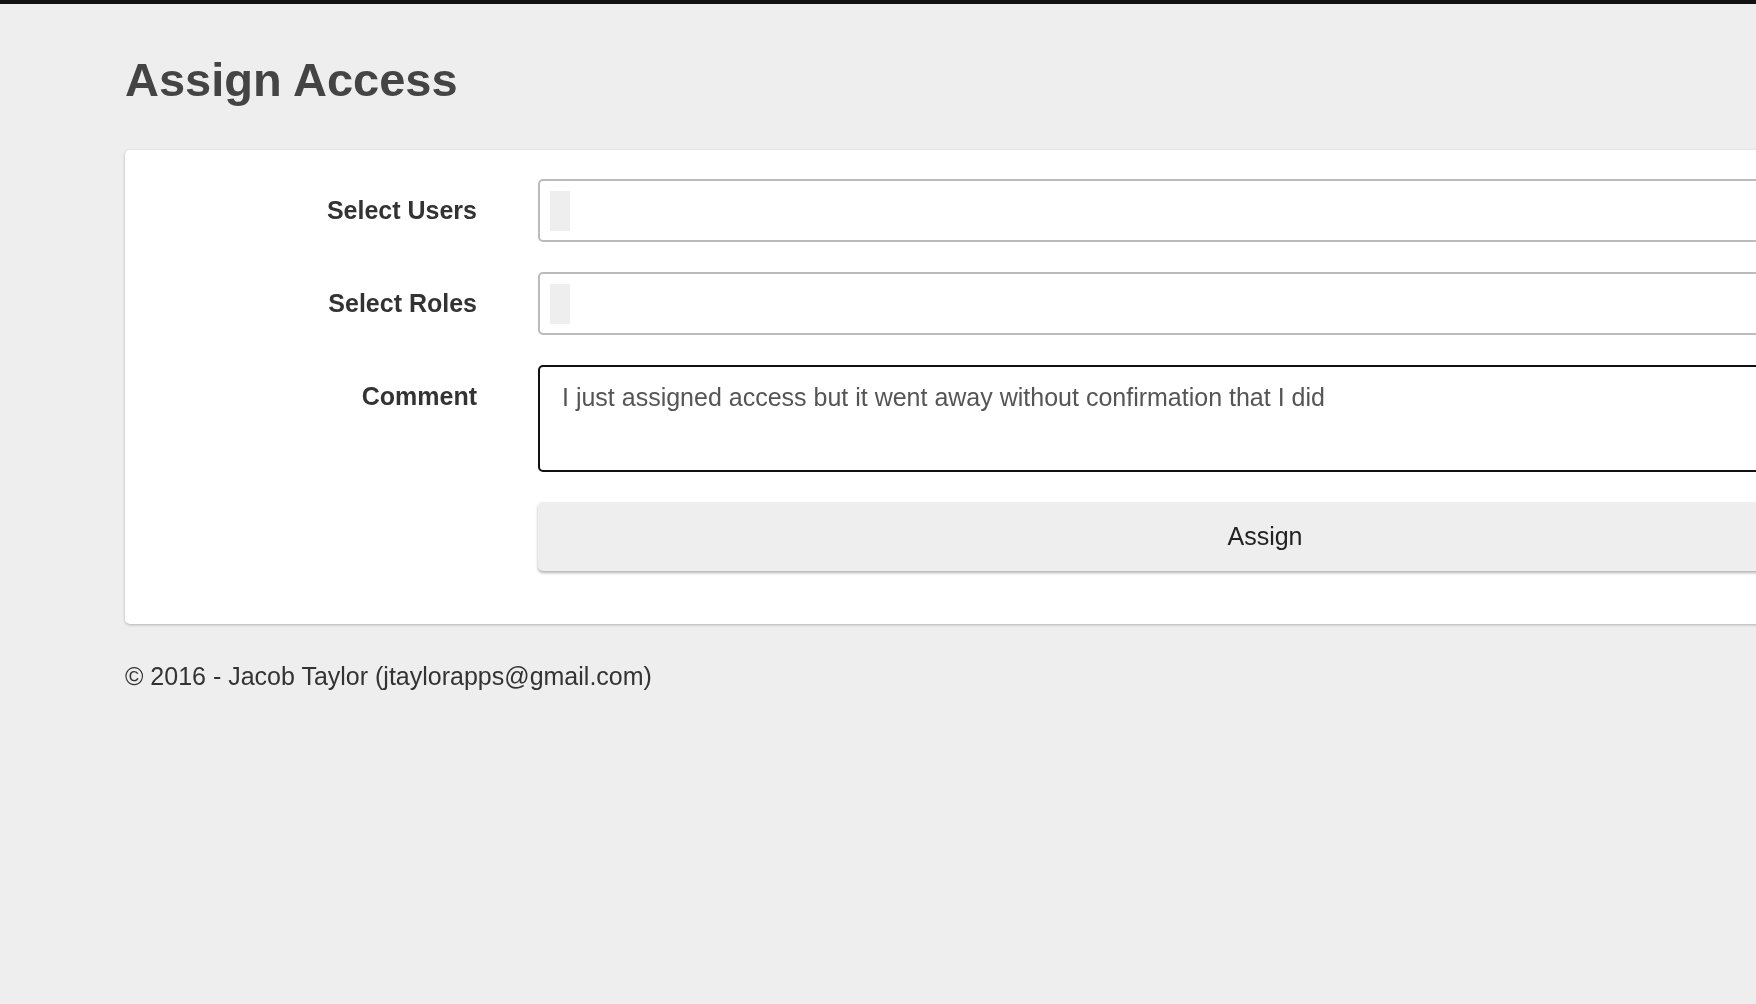 Image resolution: width=1756 pixels, height=1004 pixels. Describe the element at coordinates (419, 396) in the screenshot. I see `field-label: Comment` at that location.